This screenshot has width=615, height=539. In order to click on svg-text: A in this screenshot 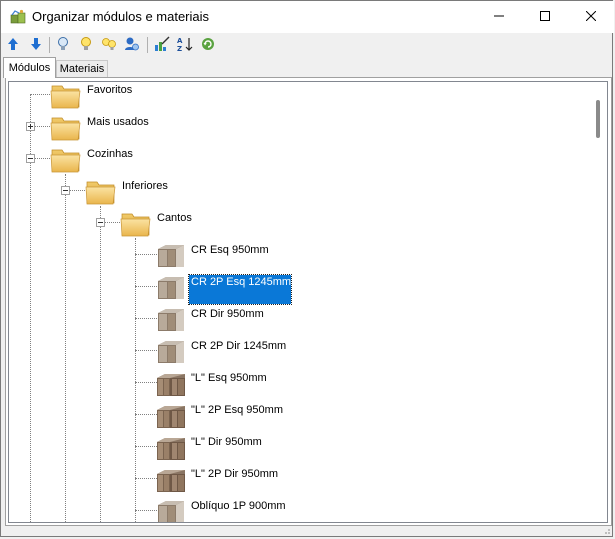, I will do `click(180, 41)`.